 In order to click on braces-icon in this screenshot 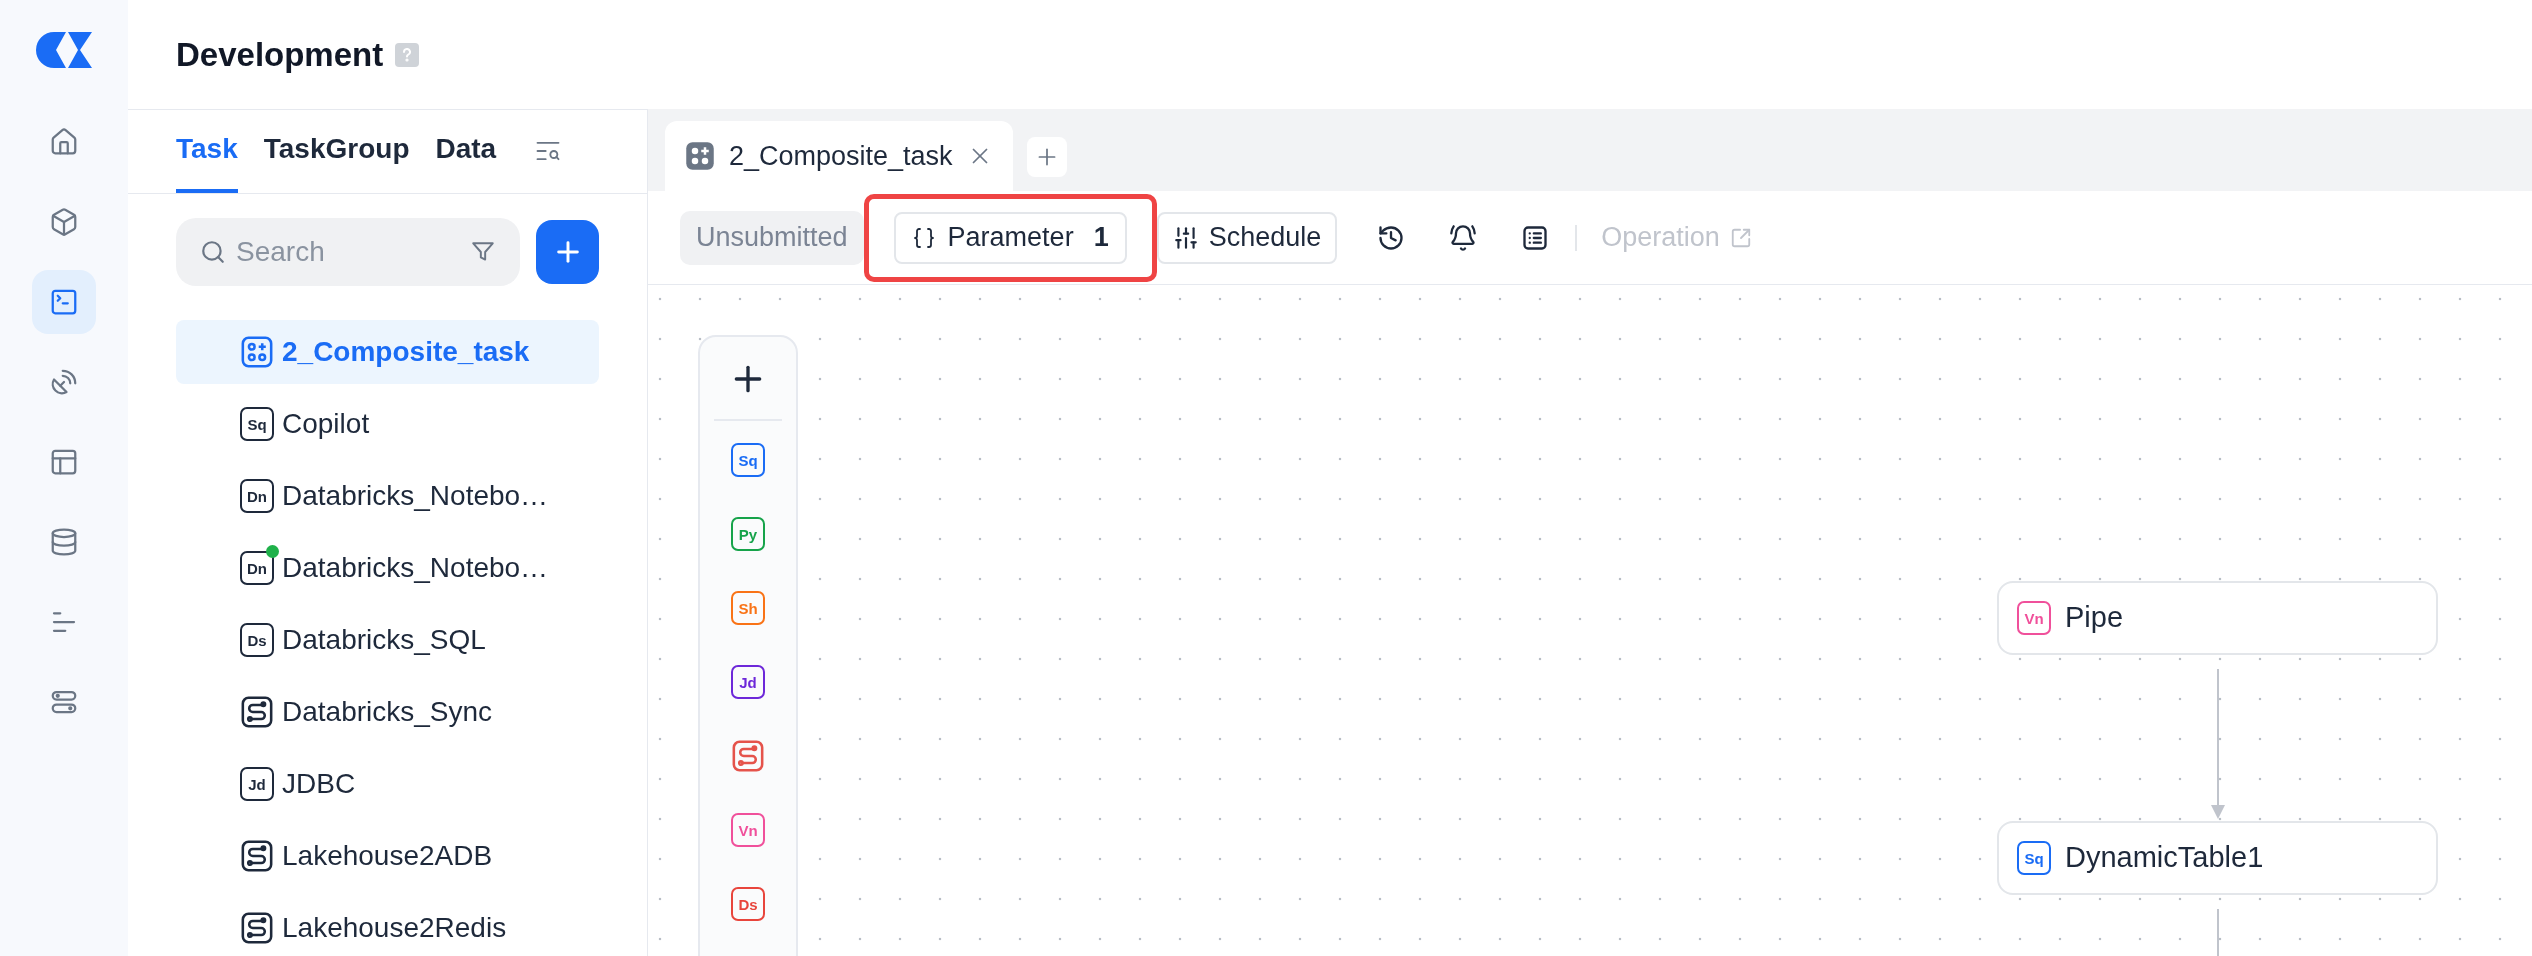, I will do `click(923, 237)`.